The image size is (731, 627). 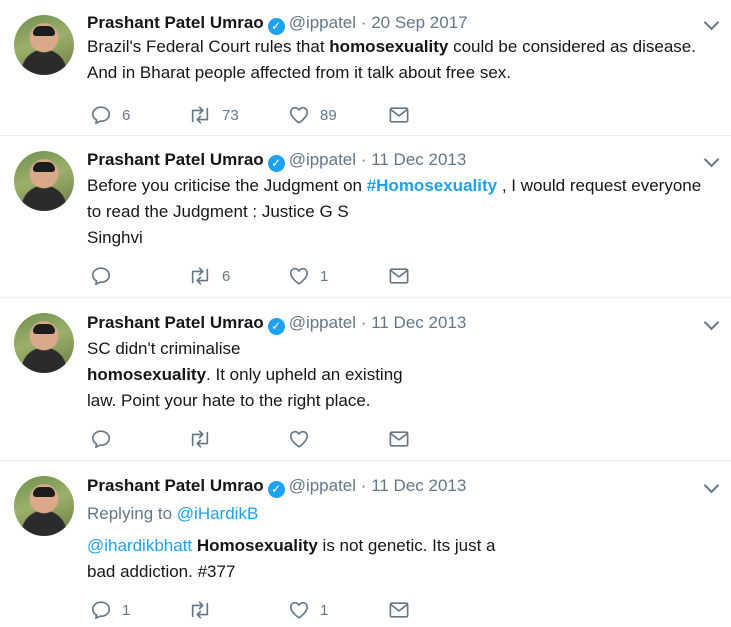 I want to click on mention-link: @ihardikbhatt, so click(x=139, y=545).